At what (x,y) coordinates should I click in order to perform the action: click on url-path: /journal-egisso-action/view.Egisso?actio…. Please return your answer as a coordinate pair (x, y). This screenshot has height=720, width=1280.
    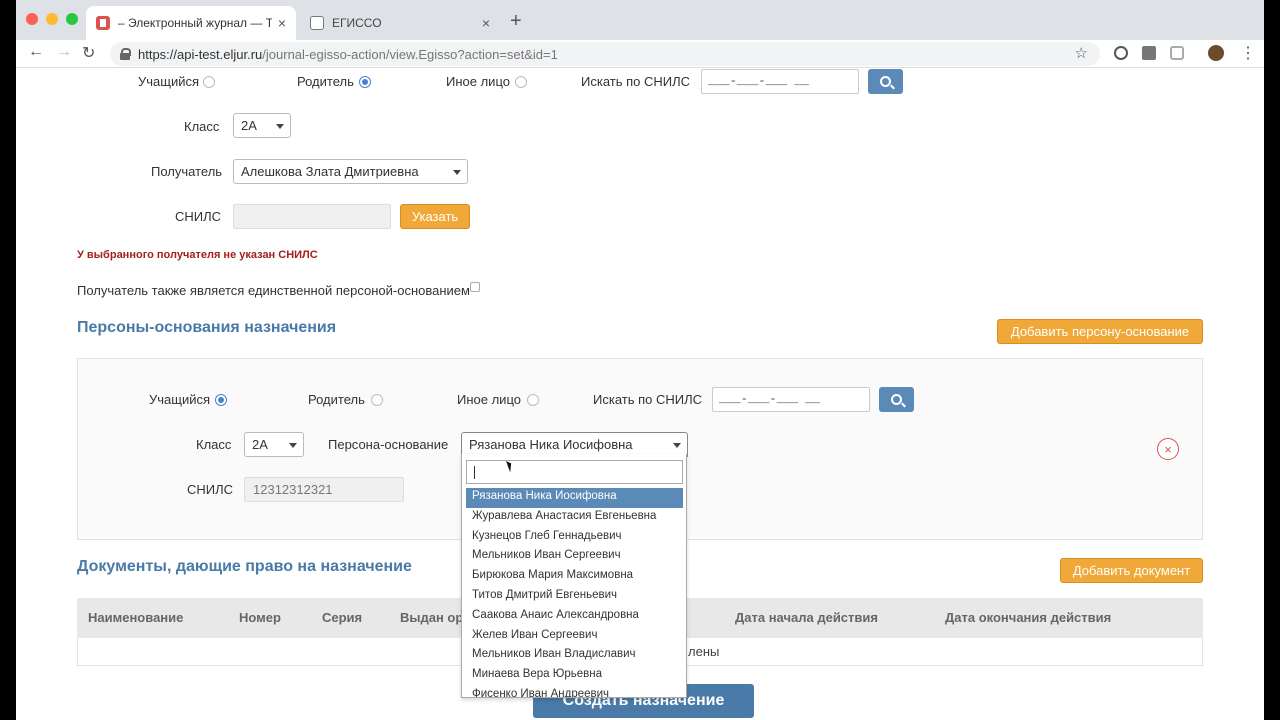
    Looking at the image, I should click on (410, 54).